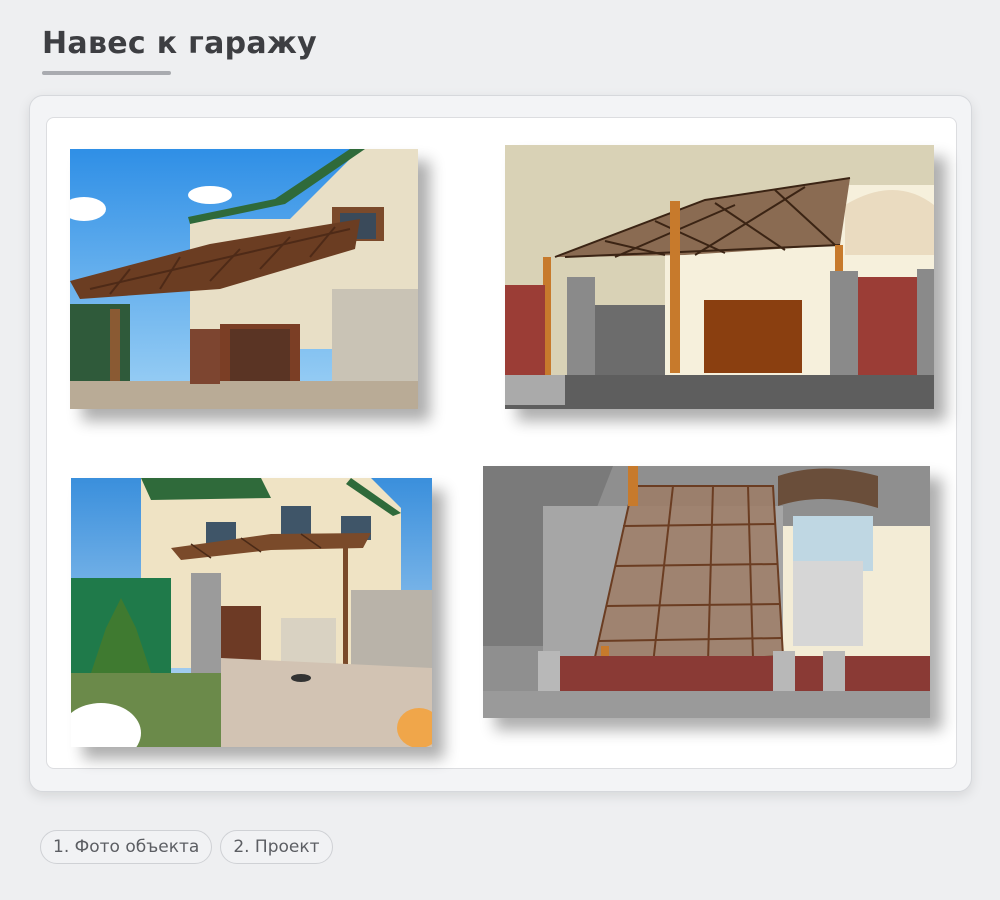 This screenshot has width=1000, height=900. What do you see at coordinates (276, 847) in the screenshot?
I see `tab-project: 2. Проект` at bounding box center [276, 847].